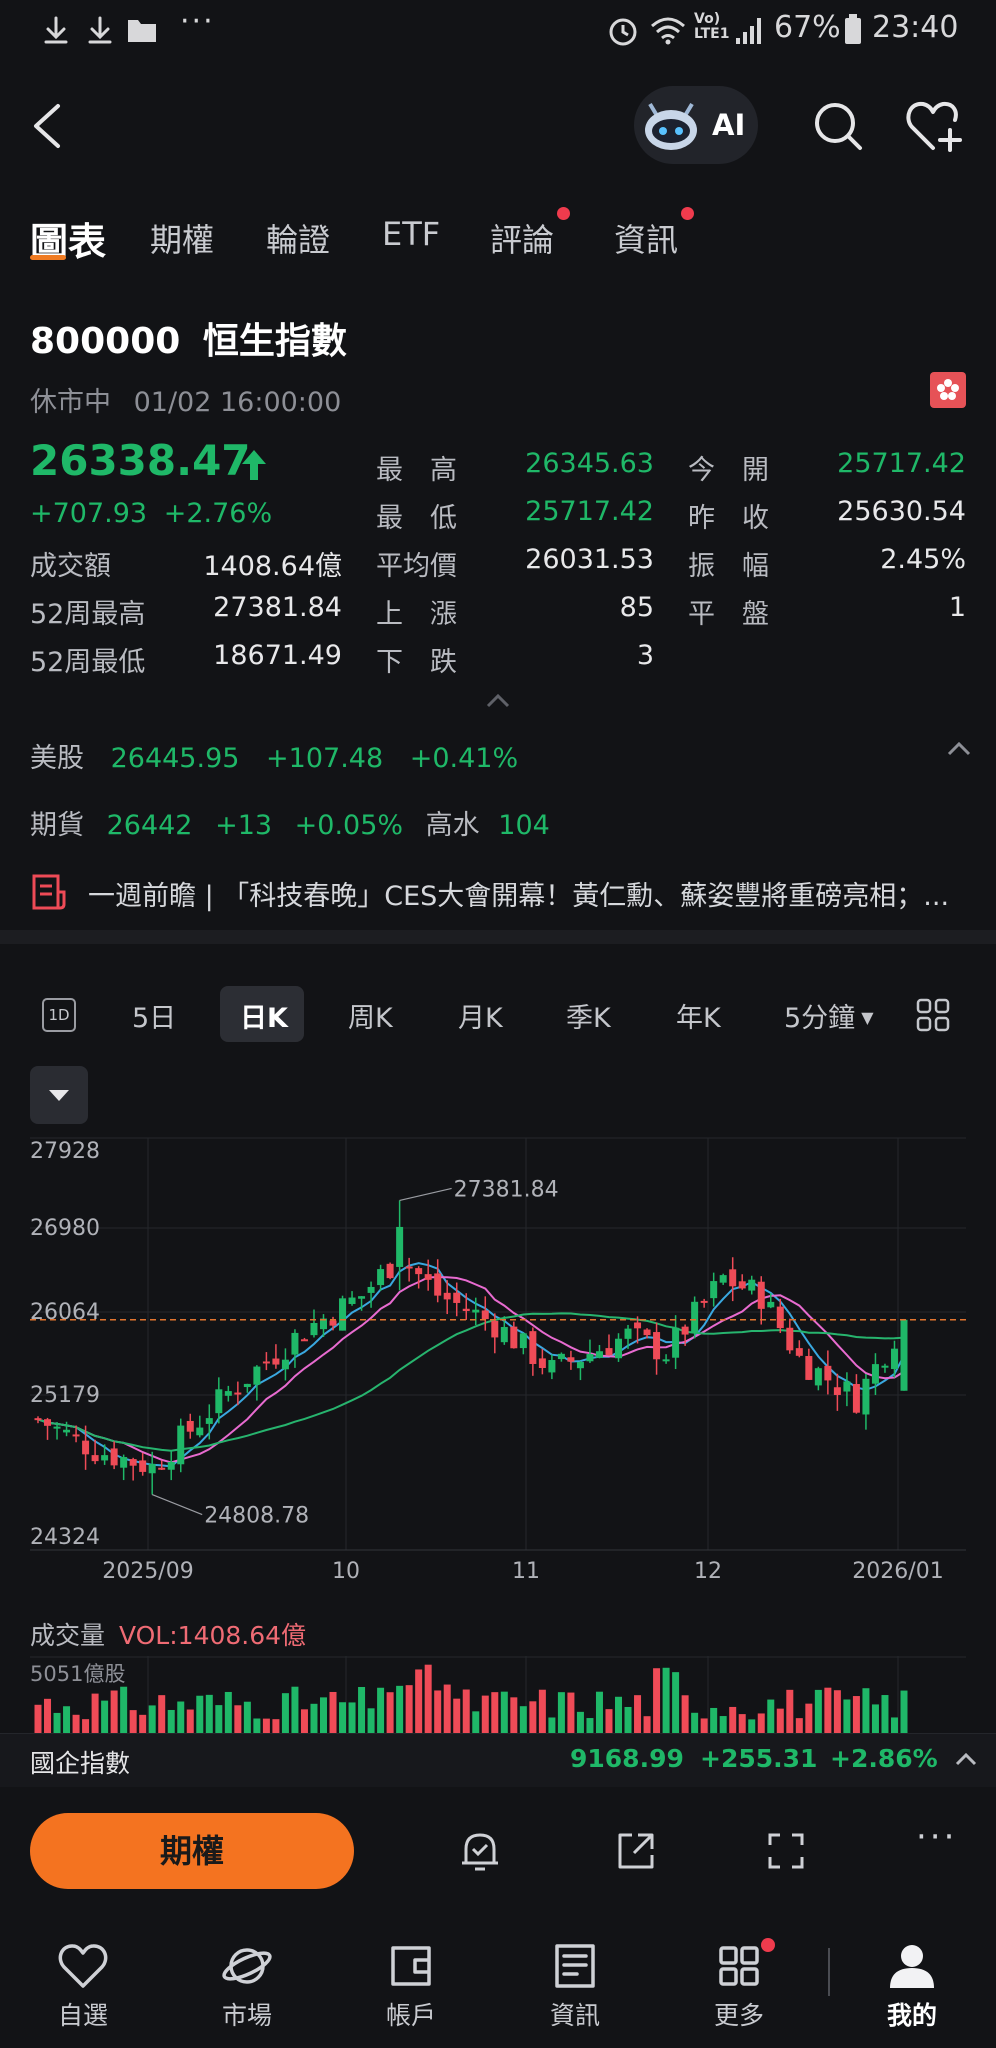  I want to click on share-icon, so click(636, 1851).